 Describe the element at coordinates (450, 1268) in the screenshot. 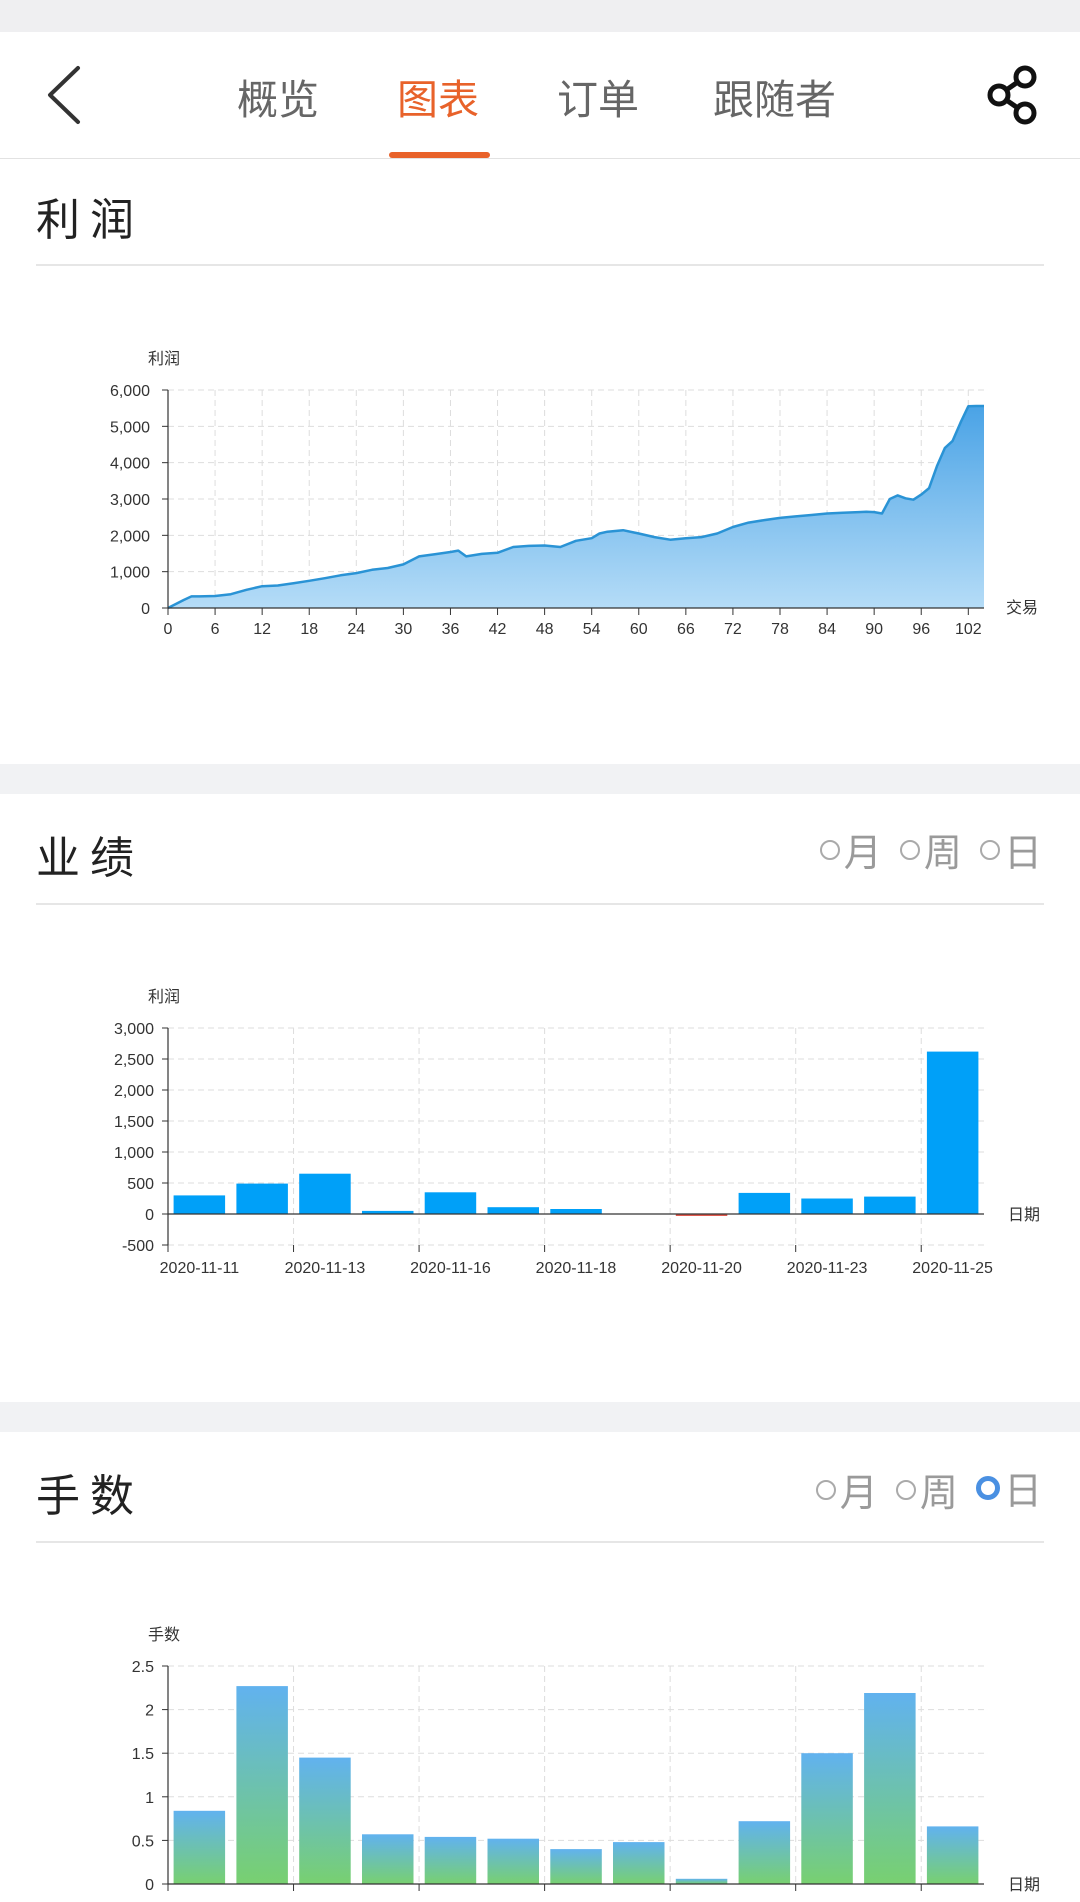

I see `x-tick-label: 2020-11-16` at that location.